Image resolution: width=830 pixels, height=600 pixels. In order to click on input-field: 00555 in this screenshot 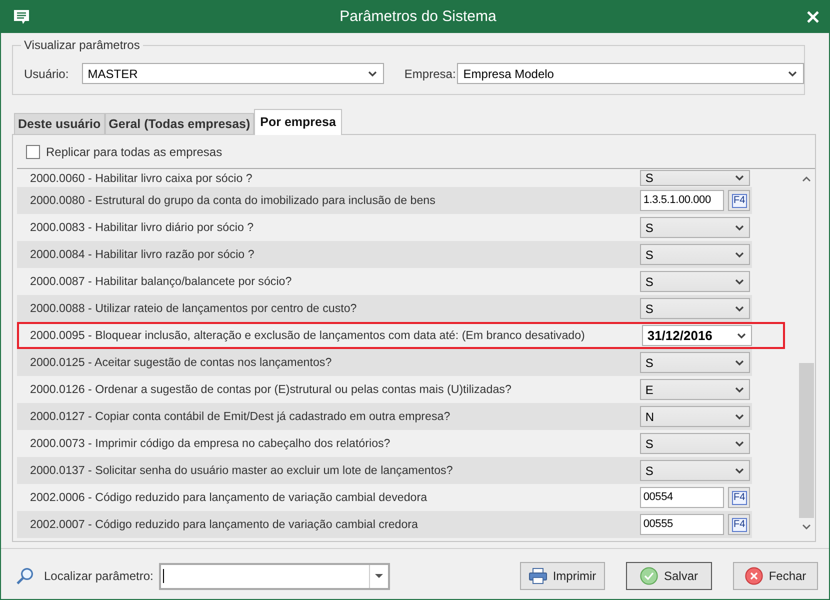, I will do `click(682, 524)`.